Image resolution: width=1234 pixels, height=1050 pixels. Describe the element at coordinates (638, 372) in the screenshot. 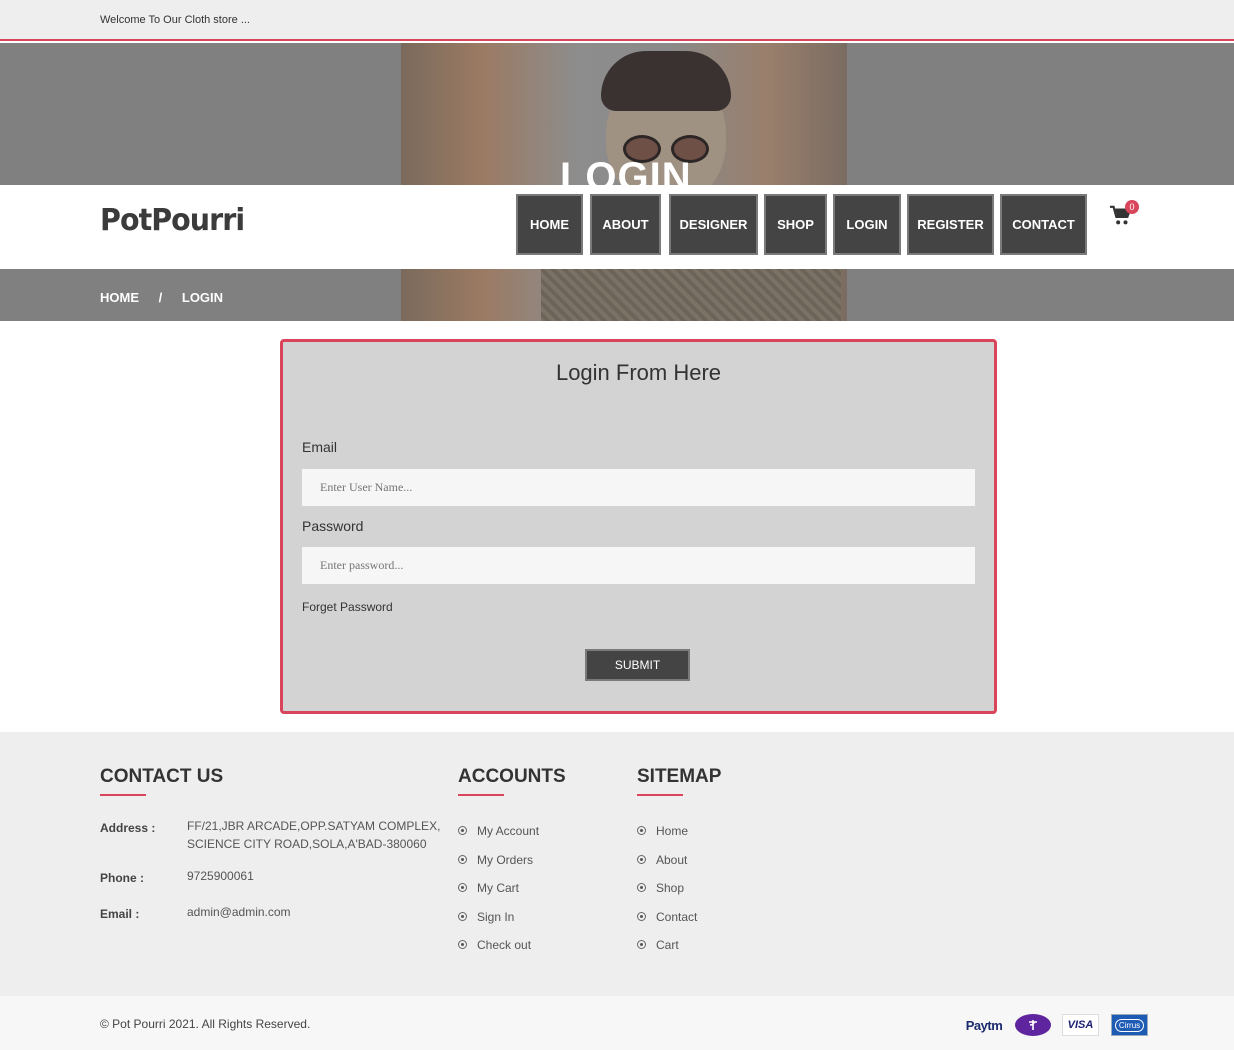

I see `login-title: Login From Here` at that location.